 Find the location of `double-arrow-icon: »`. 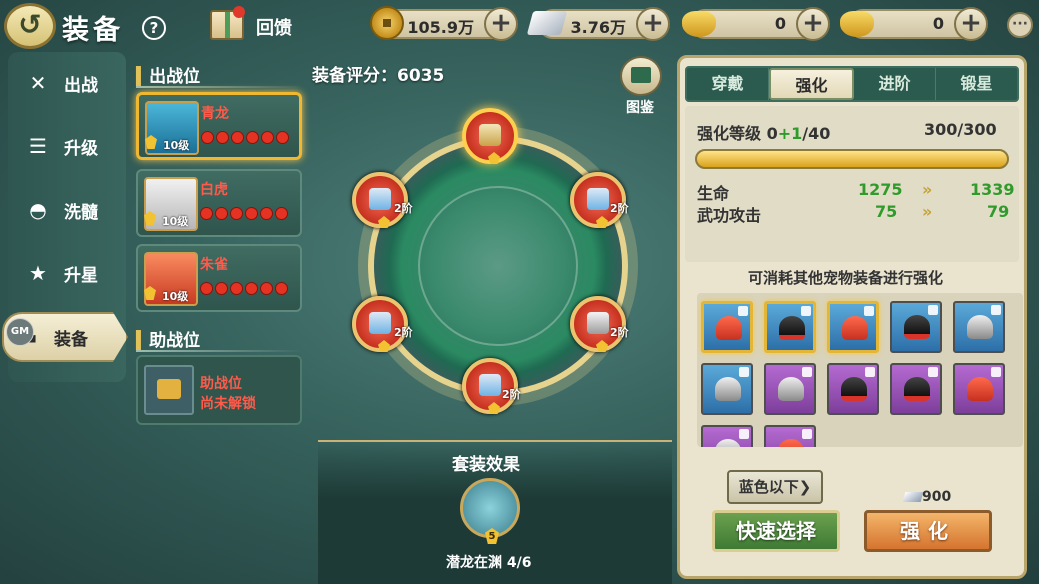

double-arrow-icon: » is located at coordinates (927, 211).